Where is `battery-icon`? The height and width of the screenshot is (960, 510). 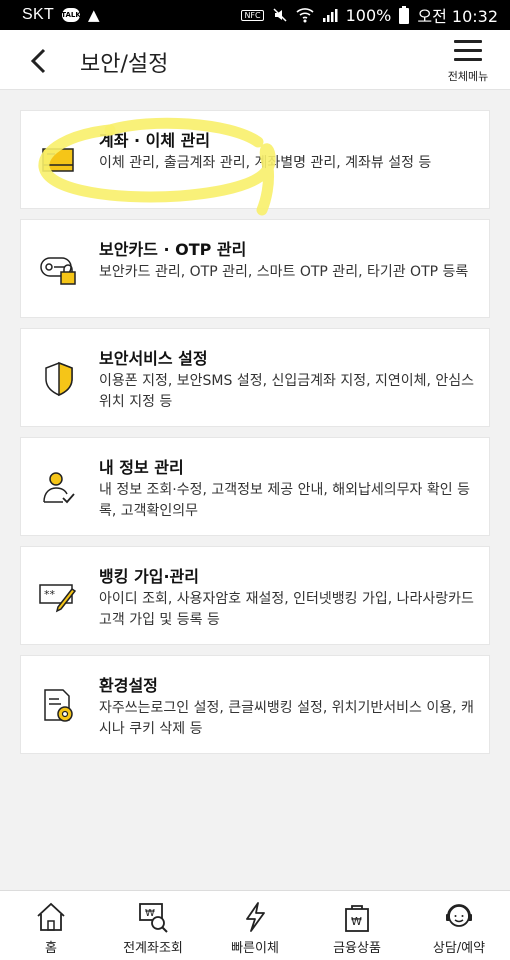
battery-icon is located at coordinates (404, 15).